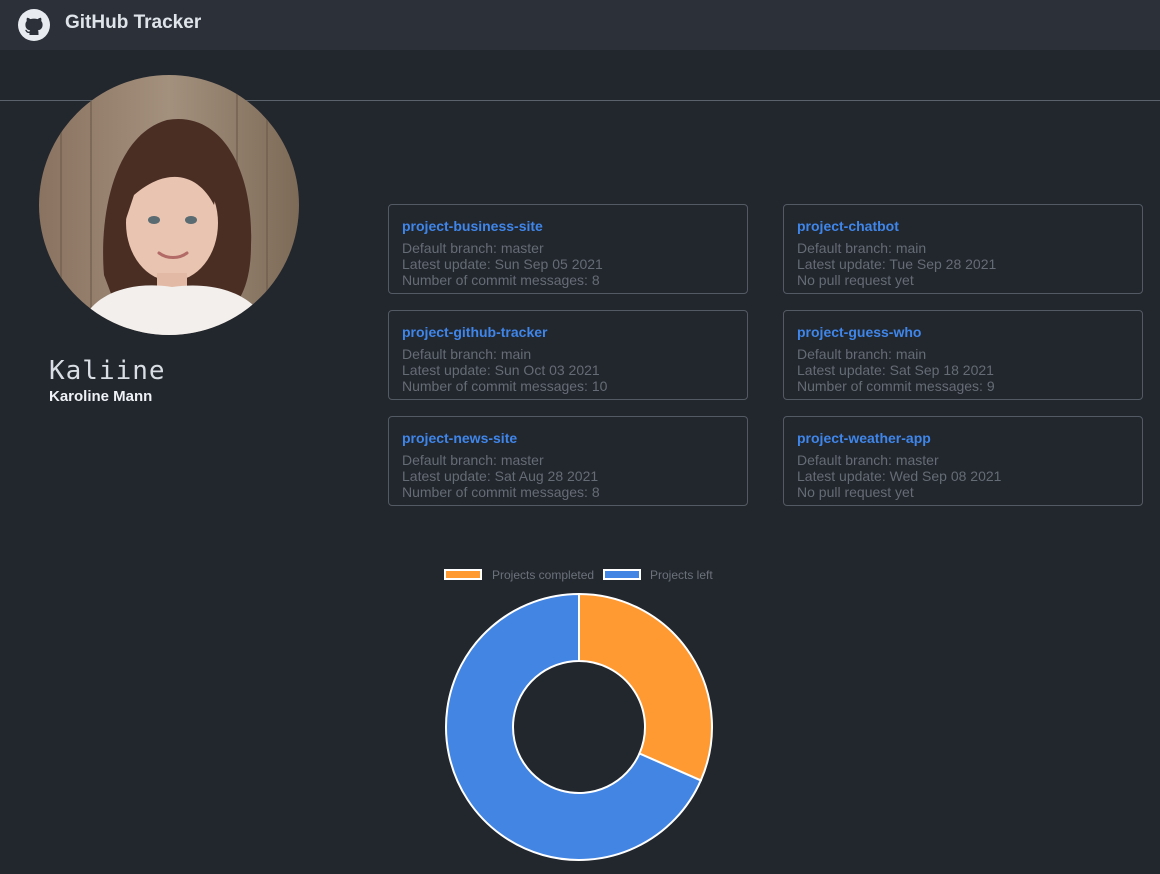 The image size is (1160, 874). Describe the element at coordinates (896, 386) in the screenshot. I see `project-commit-count: Number of commit messages: 9` at that location.